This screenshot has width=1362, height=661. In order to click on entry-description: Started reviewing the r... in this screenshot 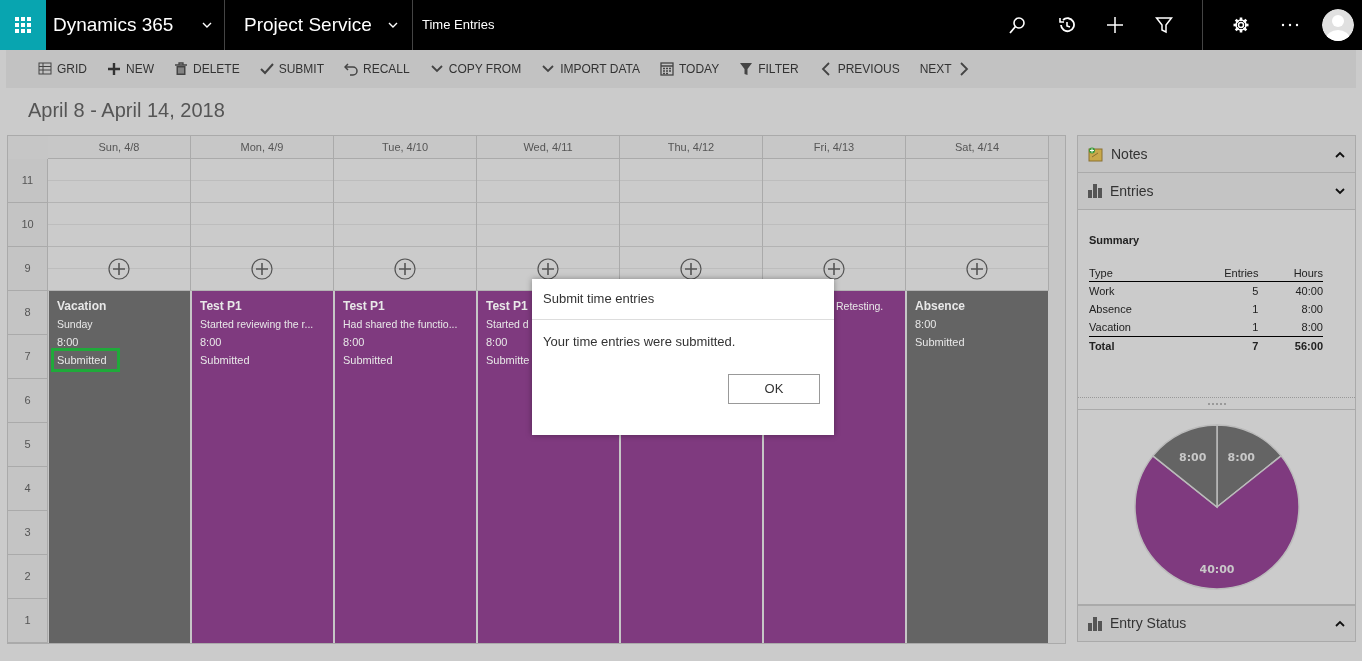, I will do `click(257, 324)`.